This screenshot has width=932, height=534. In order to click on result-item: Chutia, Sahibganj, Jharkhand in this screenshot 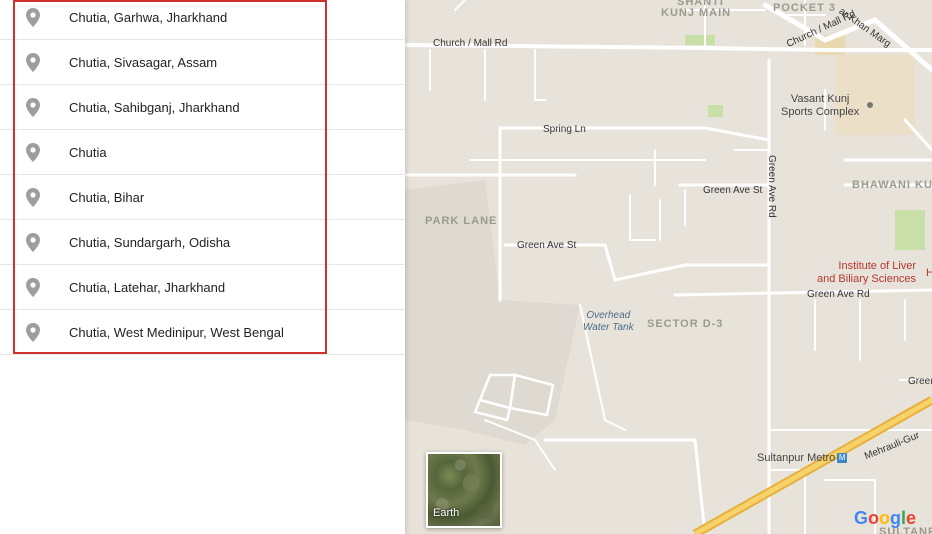, I will do `click(202, 107)`.